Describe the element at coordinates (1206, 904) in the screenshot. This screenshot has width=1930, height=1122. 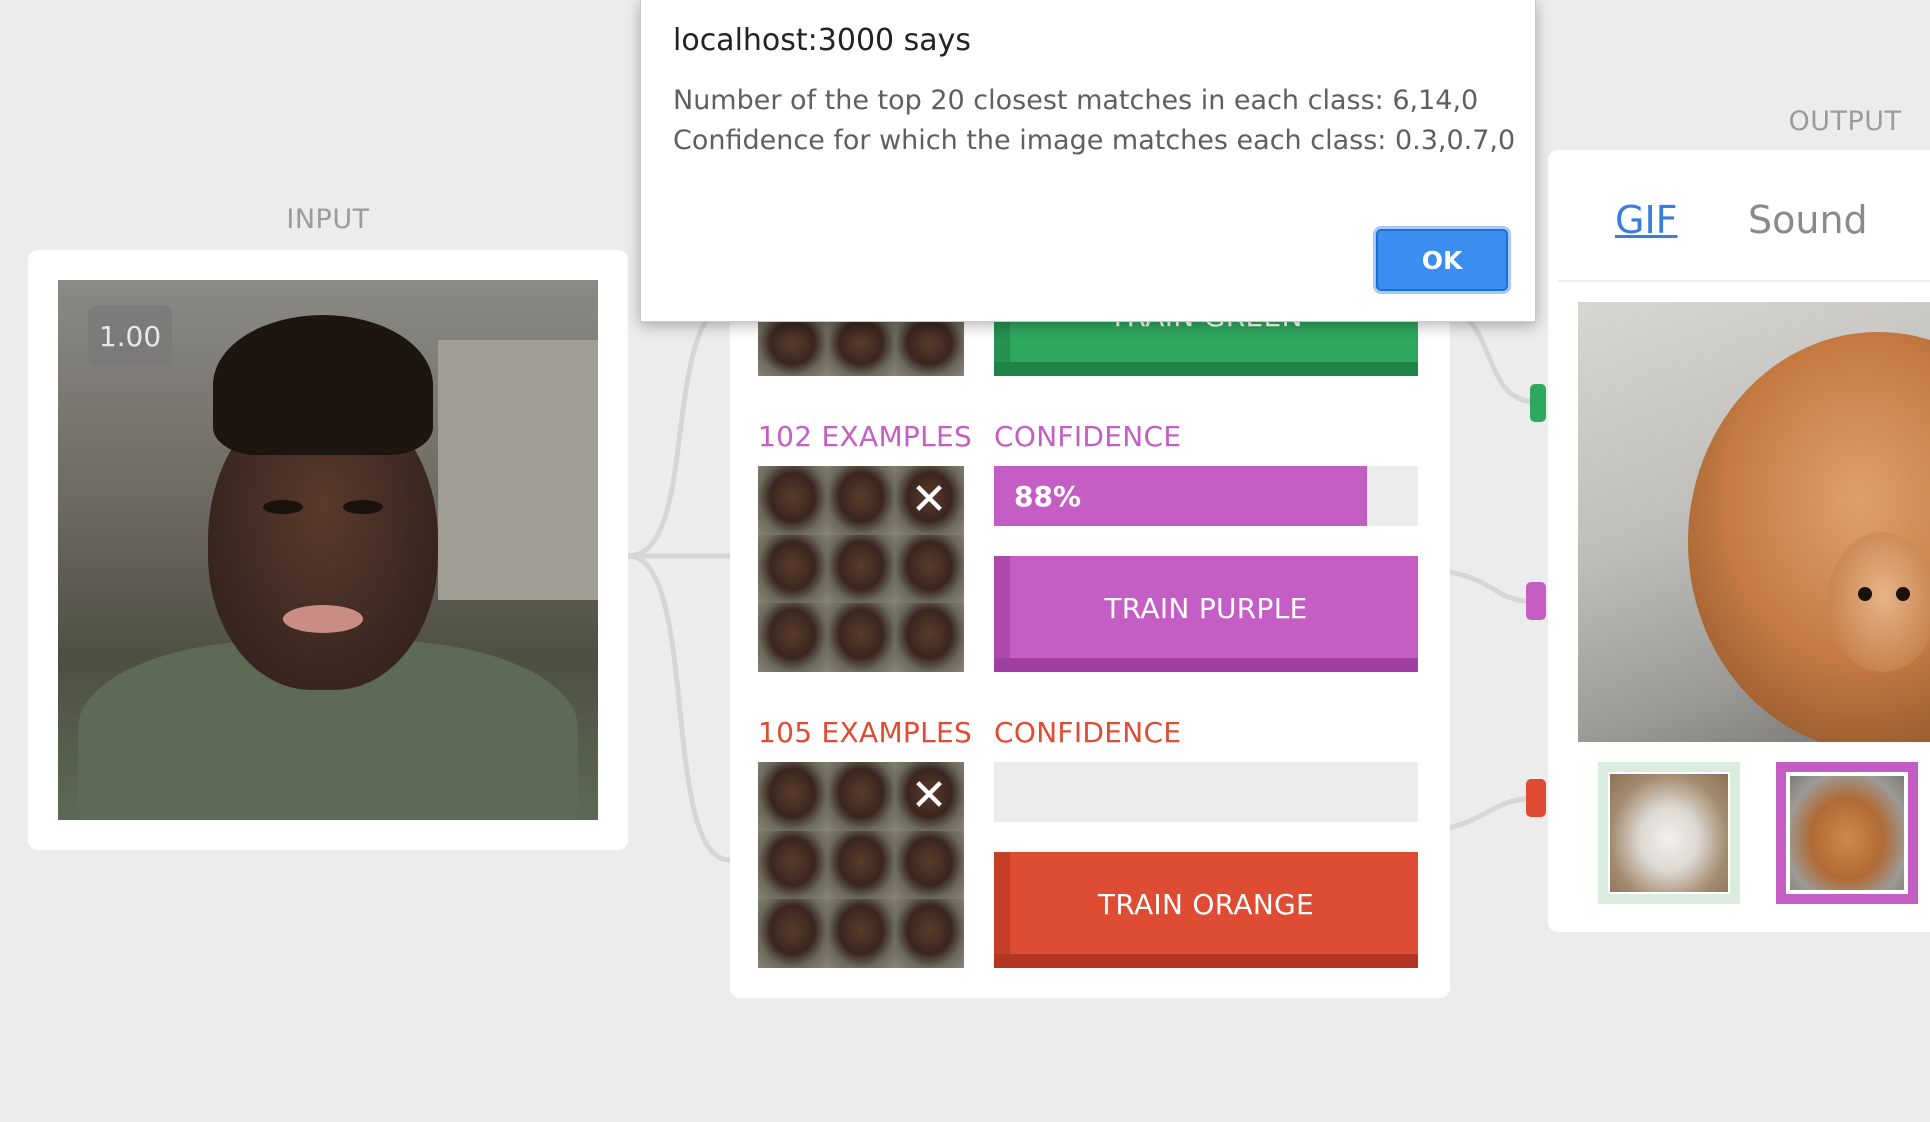
I see `train-orange-label: TRAIN ORANGE` at that location.